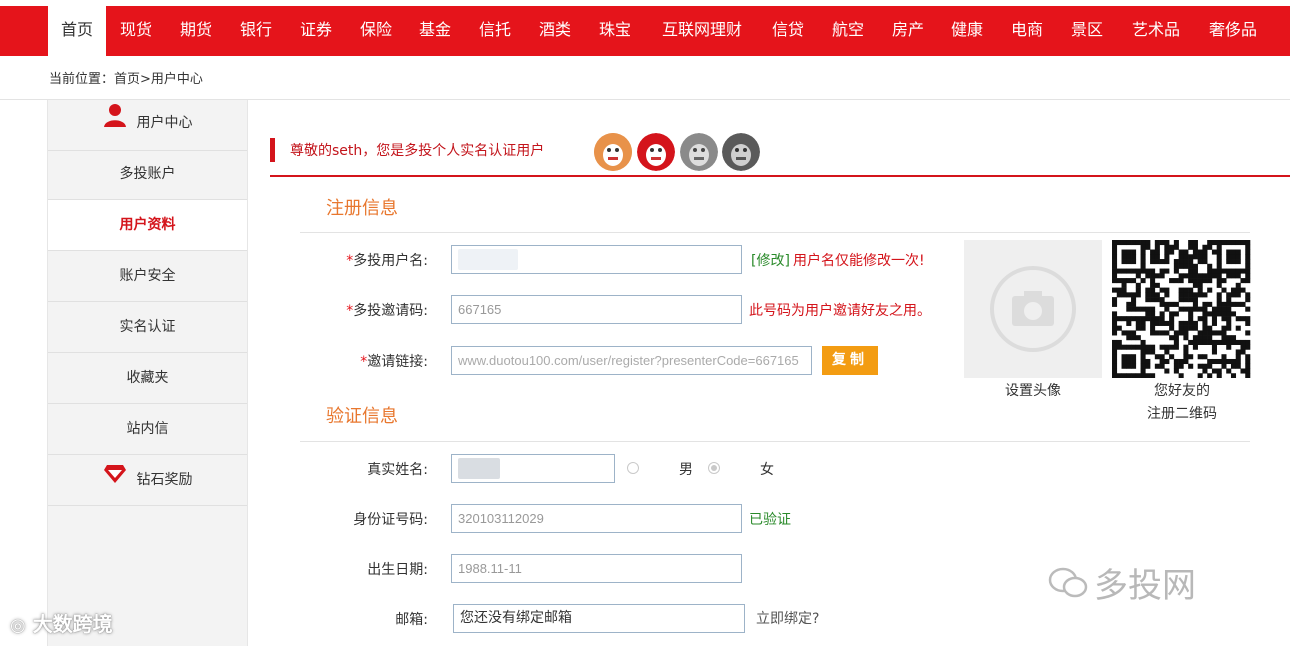 This screenshot has width=1290, height=646. What do you see at coordinates (615, 31) in the screenshot?
I see `nav-item-jewelry: 珠宝` at bounding box center [615, 31].